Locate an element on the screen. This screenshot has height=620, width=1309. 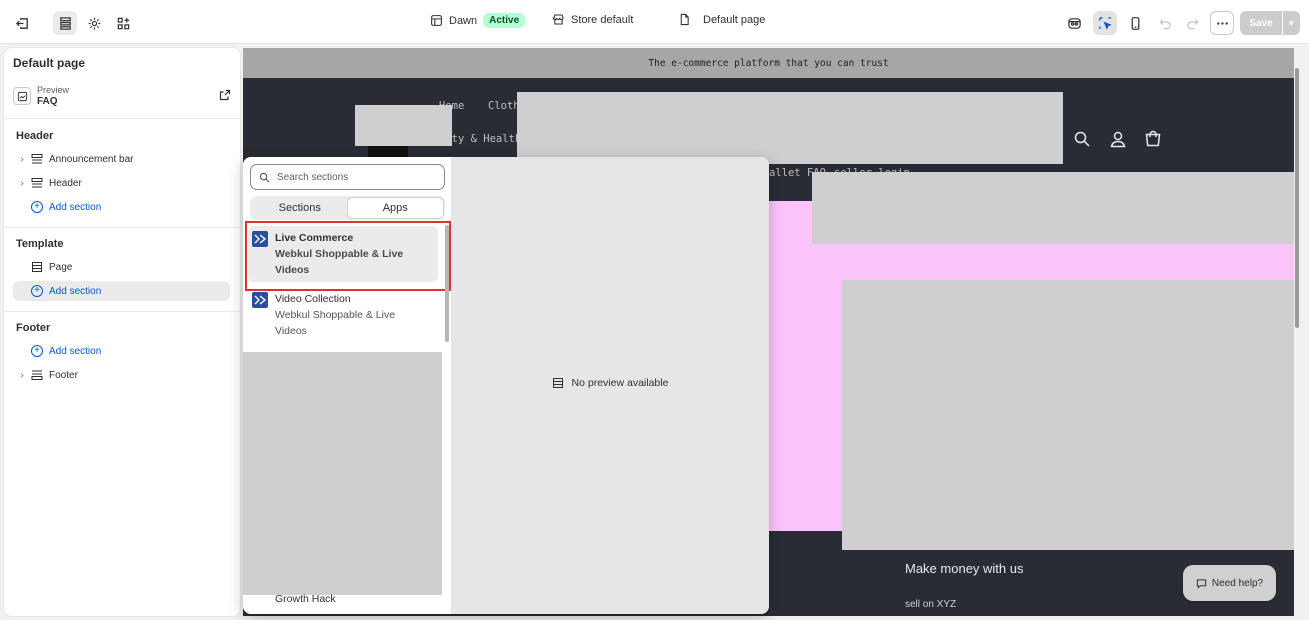
store-selector: Store default is located at coordinates (592, 19).